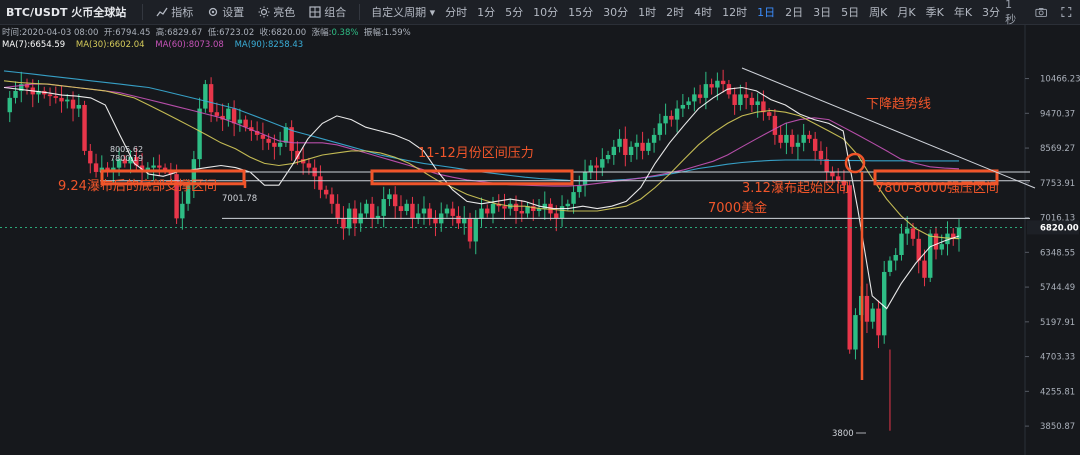 This screenshot has width=1080, height=455. Describe the element at coordinates (795, 188) in the screenshot. I see `annotation-breakdown-start: 3.12瀑布起始区间` at that location.